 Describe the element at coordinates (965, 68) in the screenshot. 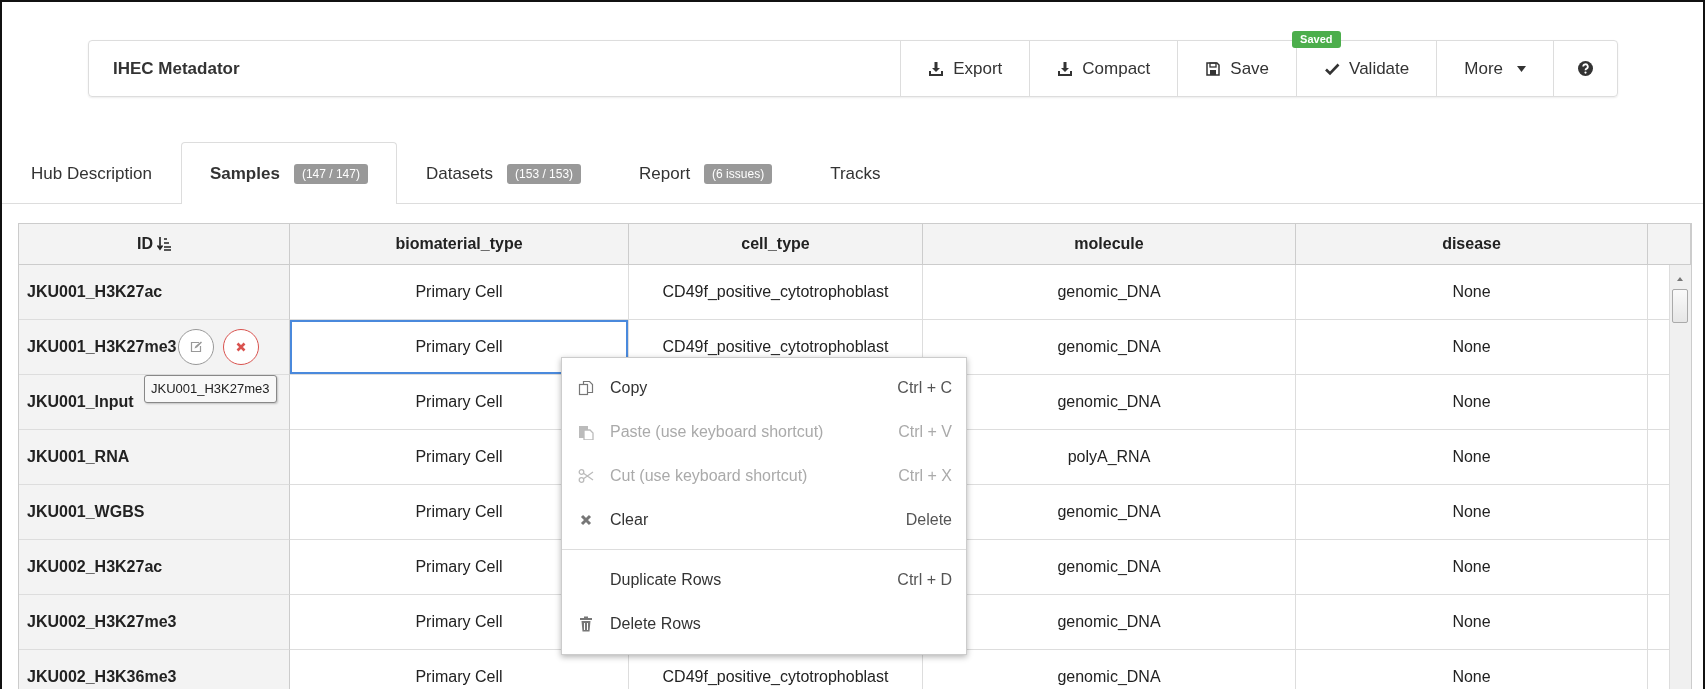

I see `toolbar-button: Export` at that location.